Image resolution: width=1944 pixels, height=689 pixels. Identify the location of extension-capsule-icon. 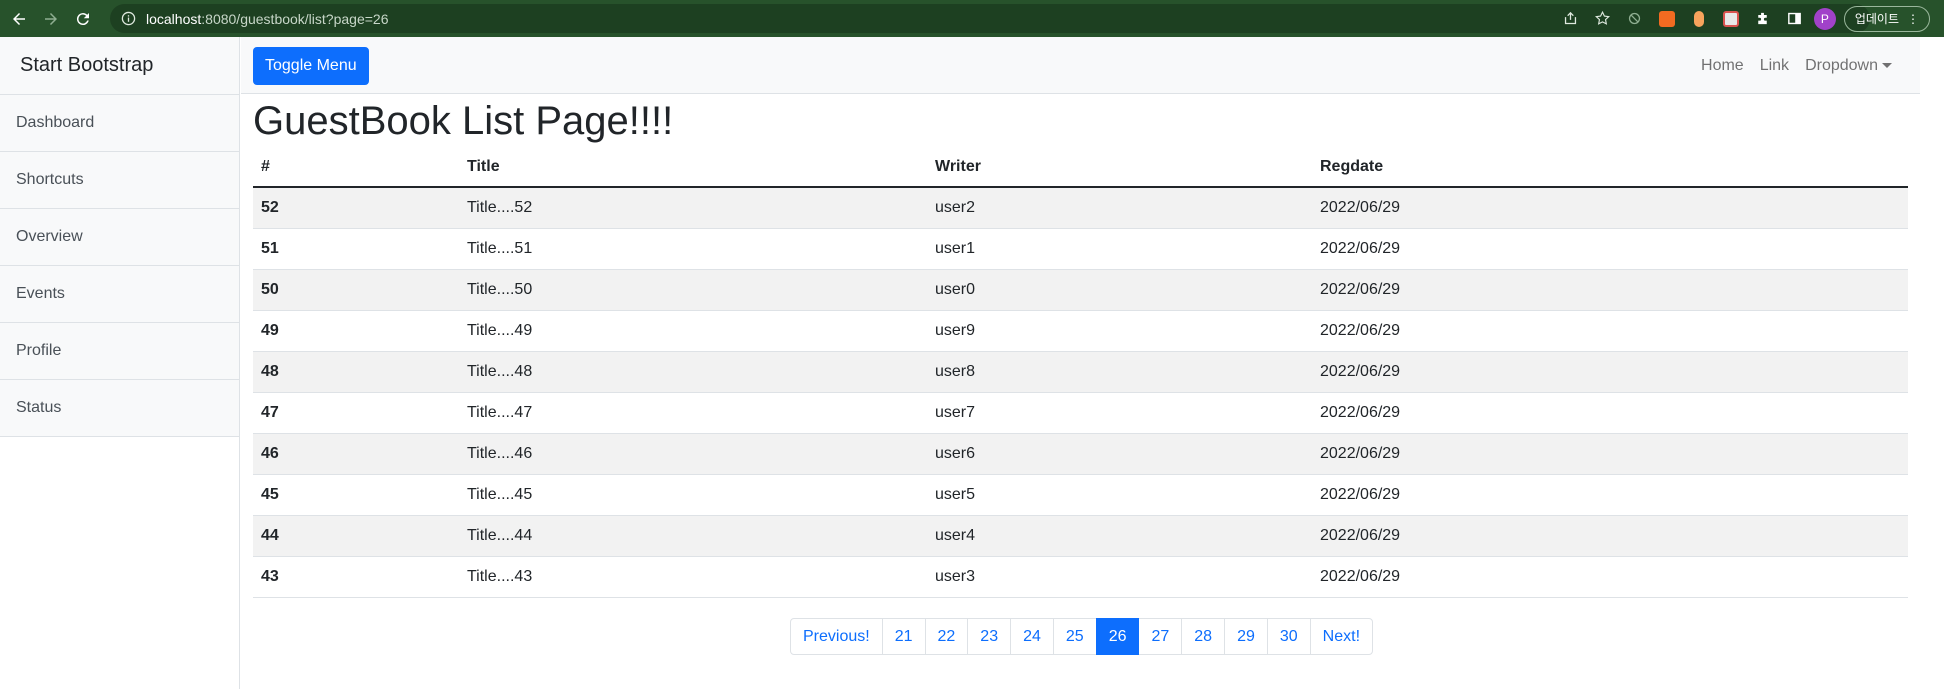
(1699, 19).